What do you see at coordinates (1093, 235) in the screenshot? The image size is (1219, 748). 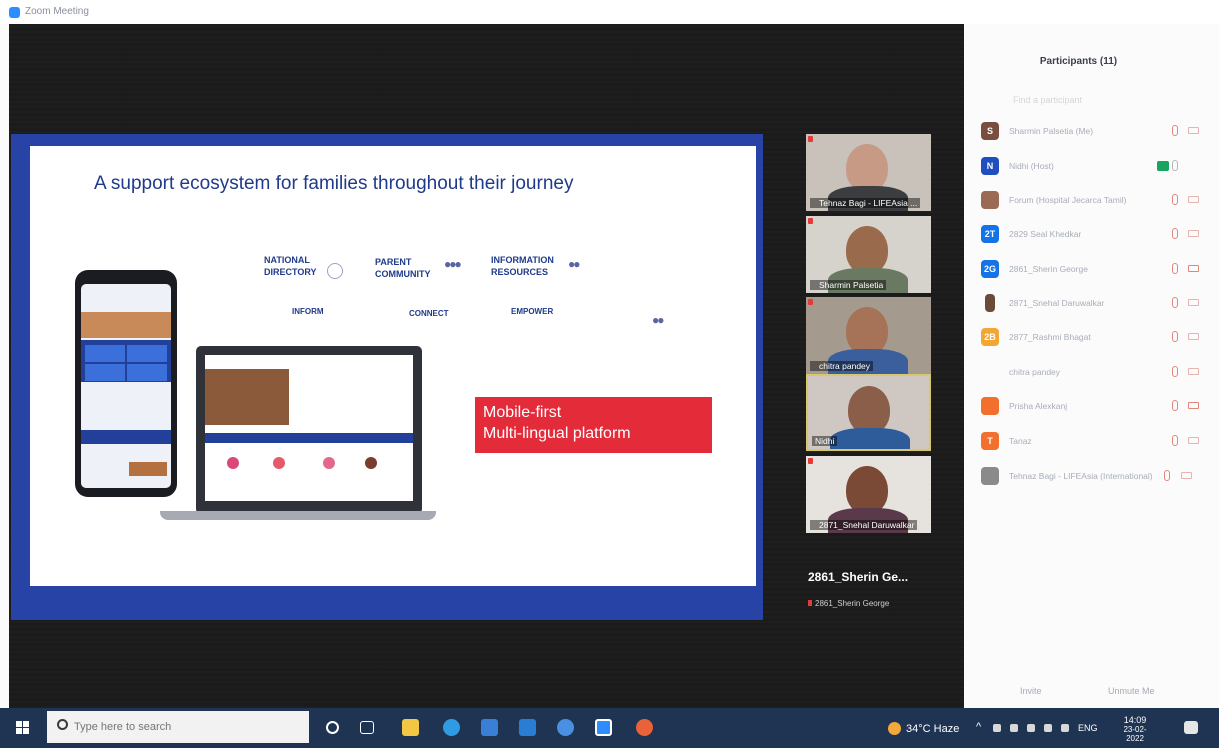 I see `participant-row: 2T 2829 Seal Khedkar` at bounding box center [1093, 235].